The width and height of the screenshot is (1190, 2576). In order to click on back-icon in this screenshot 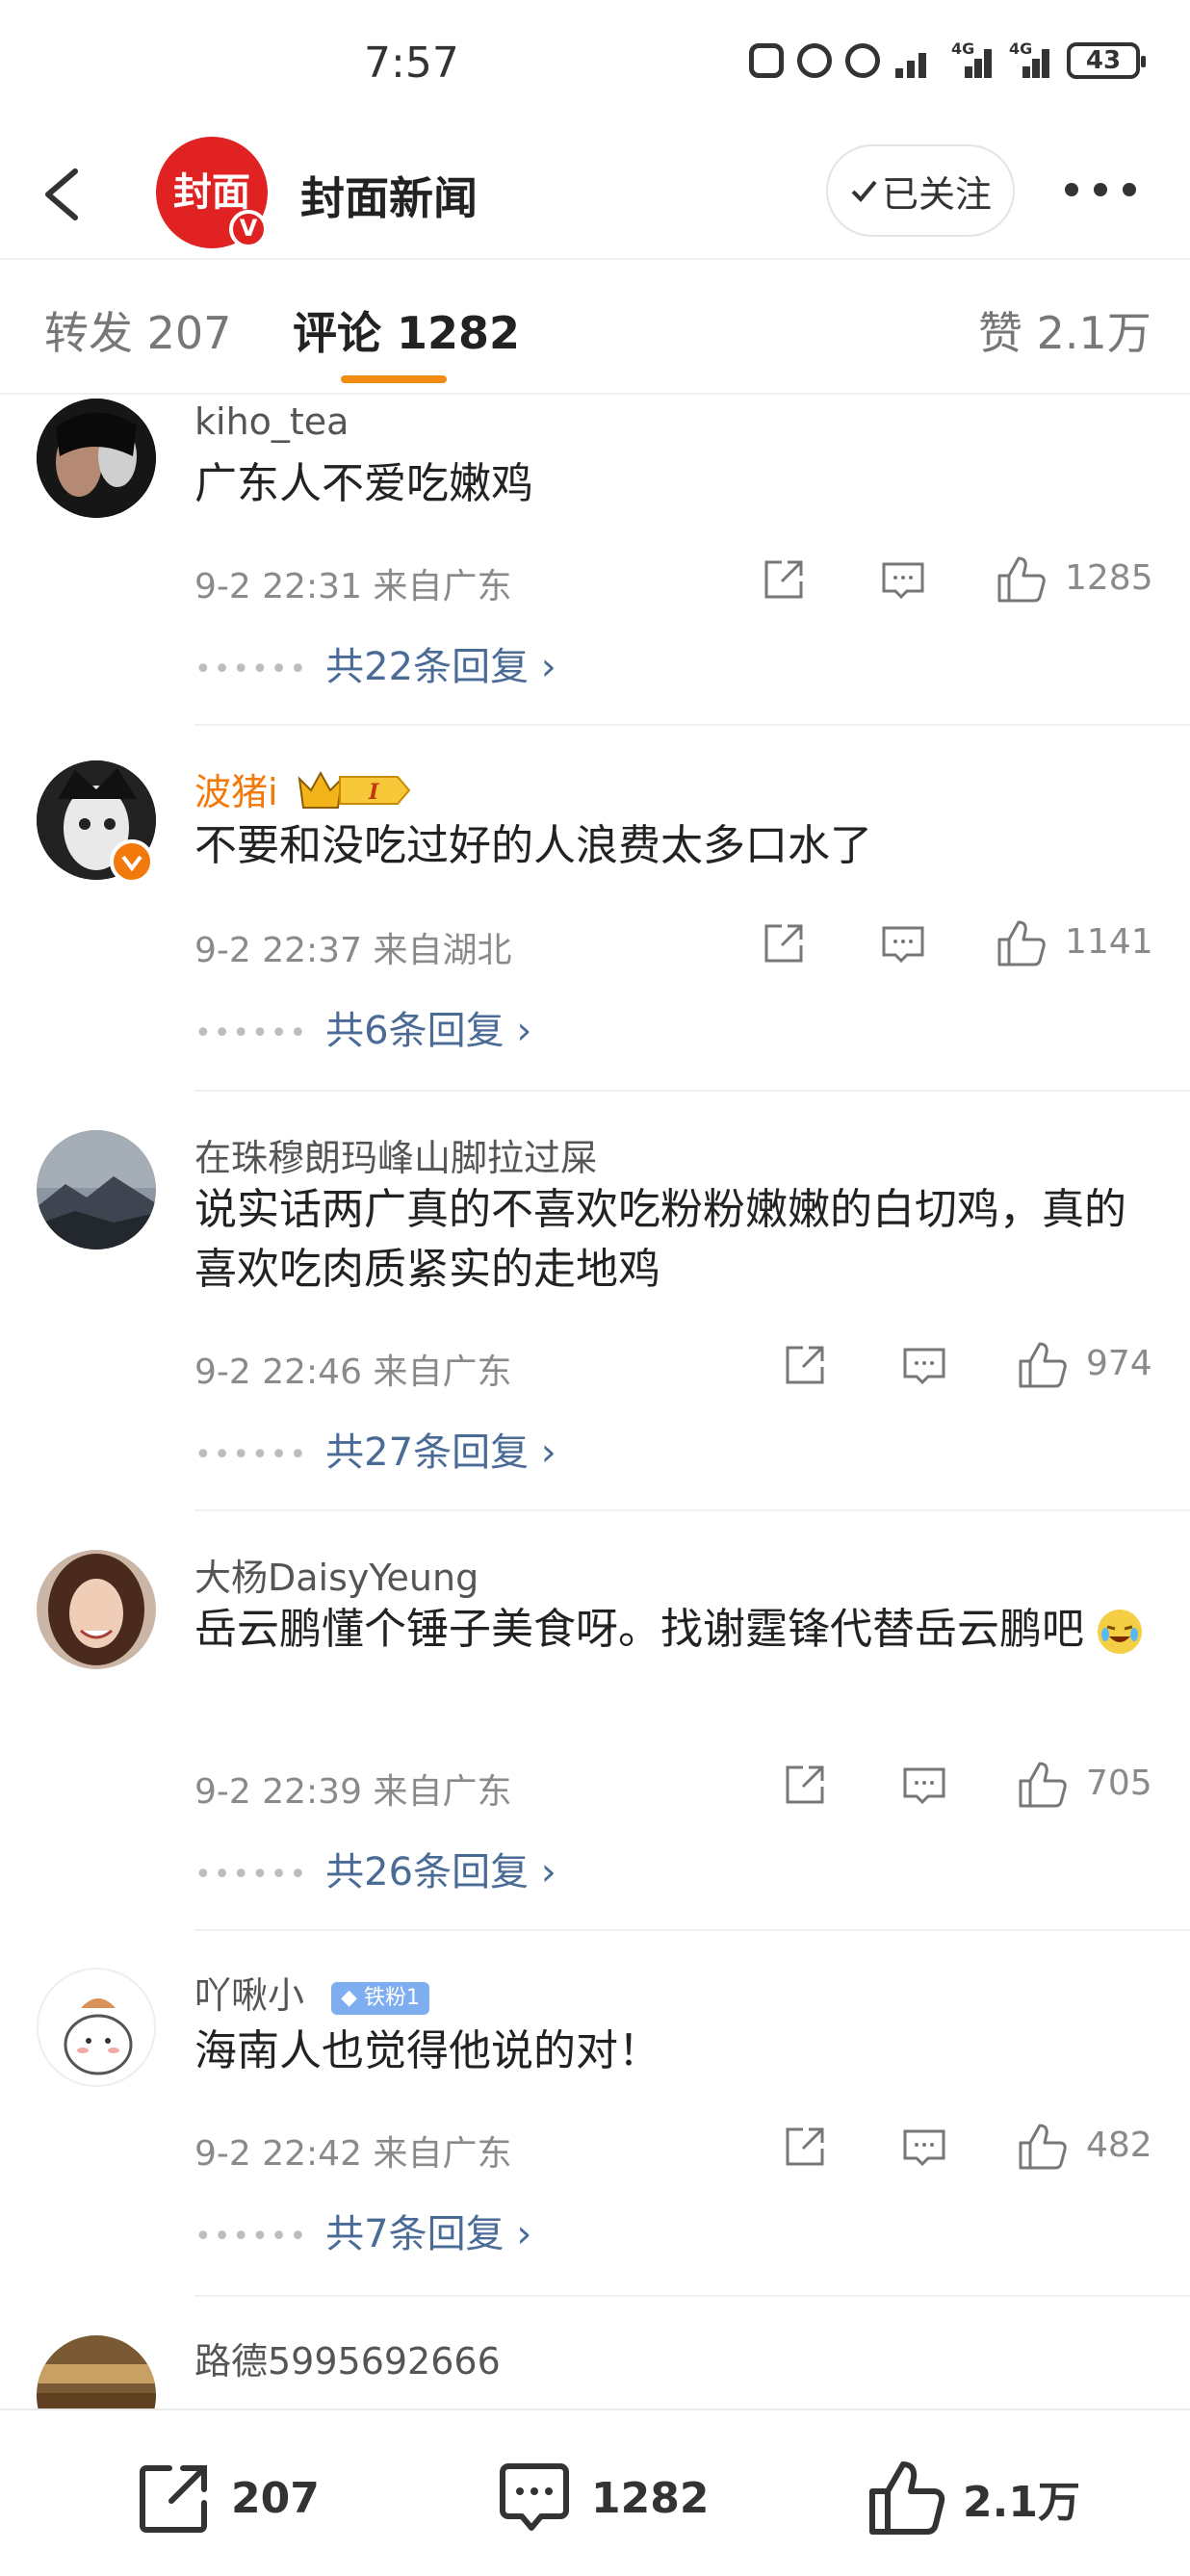, I will do `click(62, 194)`.